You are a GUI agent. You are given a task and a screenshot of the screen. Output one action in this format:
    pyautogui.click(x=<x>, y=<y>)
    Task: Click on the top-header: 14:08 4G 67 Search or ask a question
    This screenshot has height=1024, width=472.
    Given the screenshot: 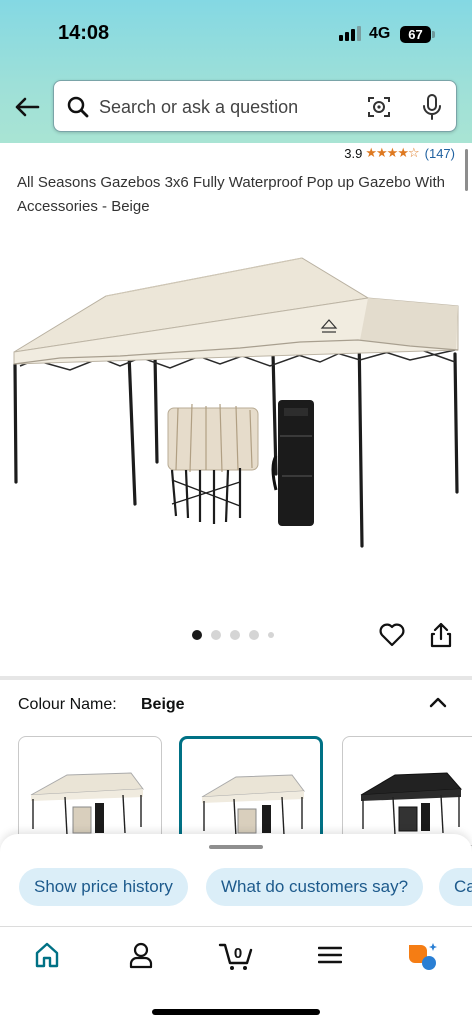 What is the action you would take?
    pyautogui.click(x=236, y=71)
    